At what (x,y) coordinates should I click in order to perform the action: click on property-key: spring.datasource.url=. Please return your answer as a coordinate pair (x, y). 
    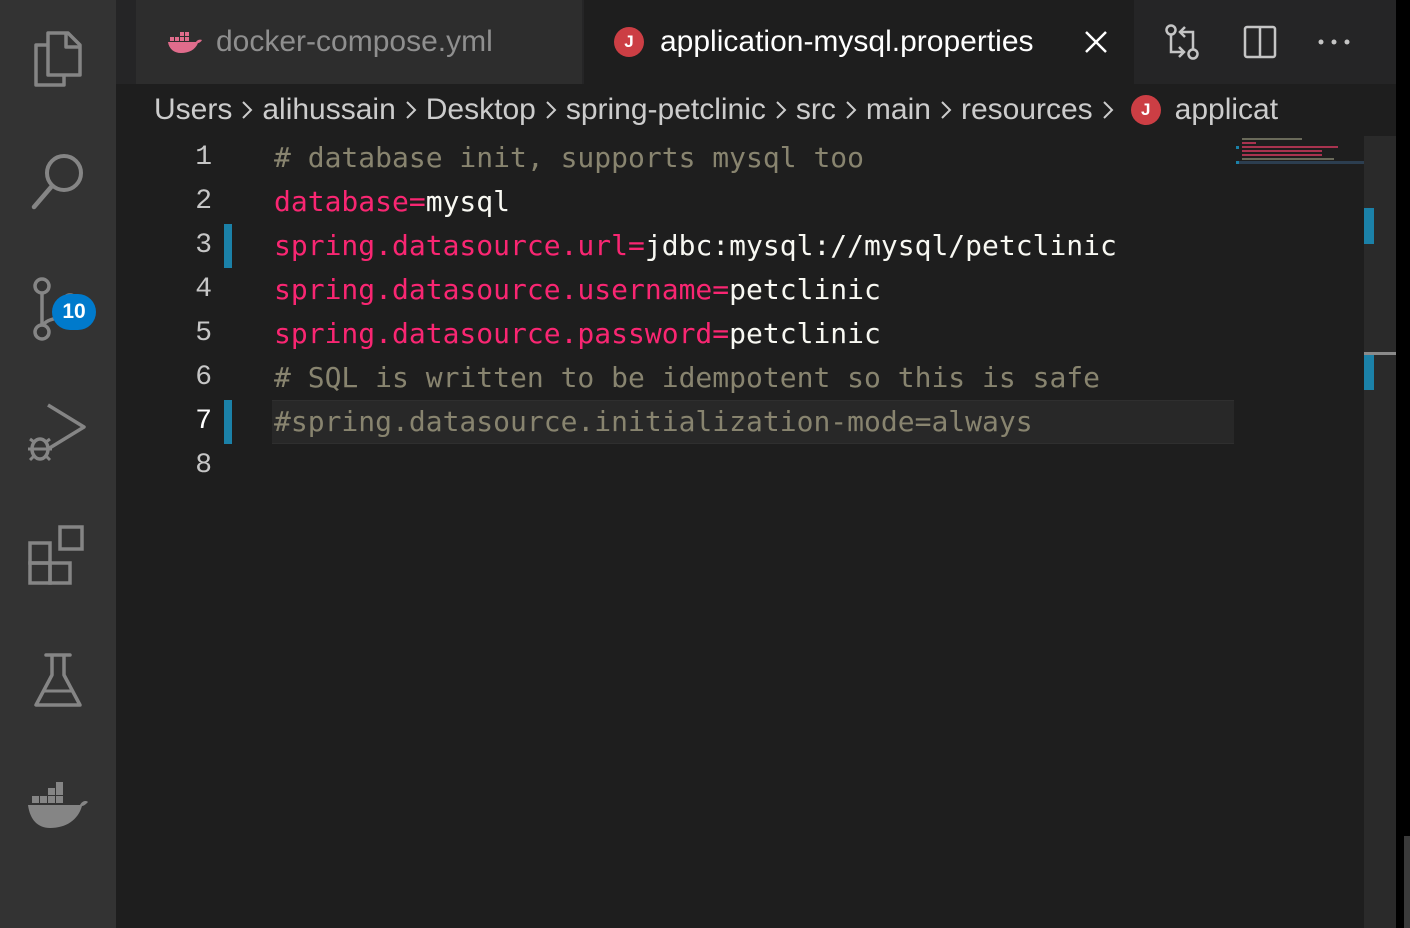
    Looking at the image, I should click on (459, 245).